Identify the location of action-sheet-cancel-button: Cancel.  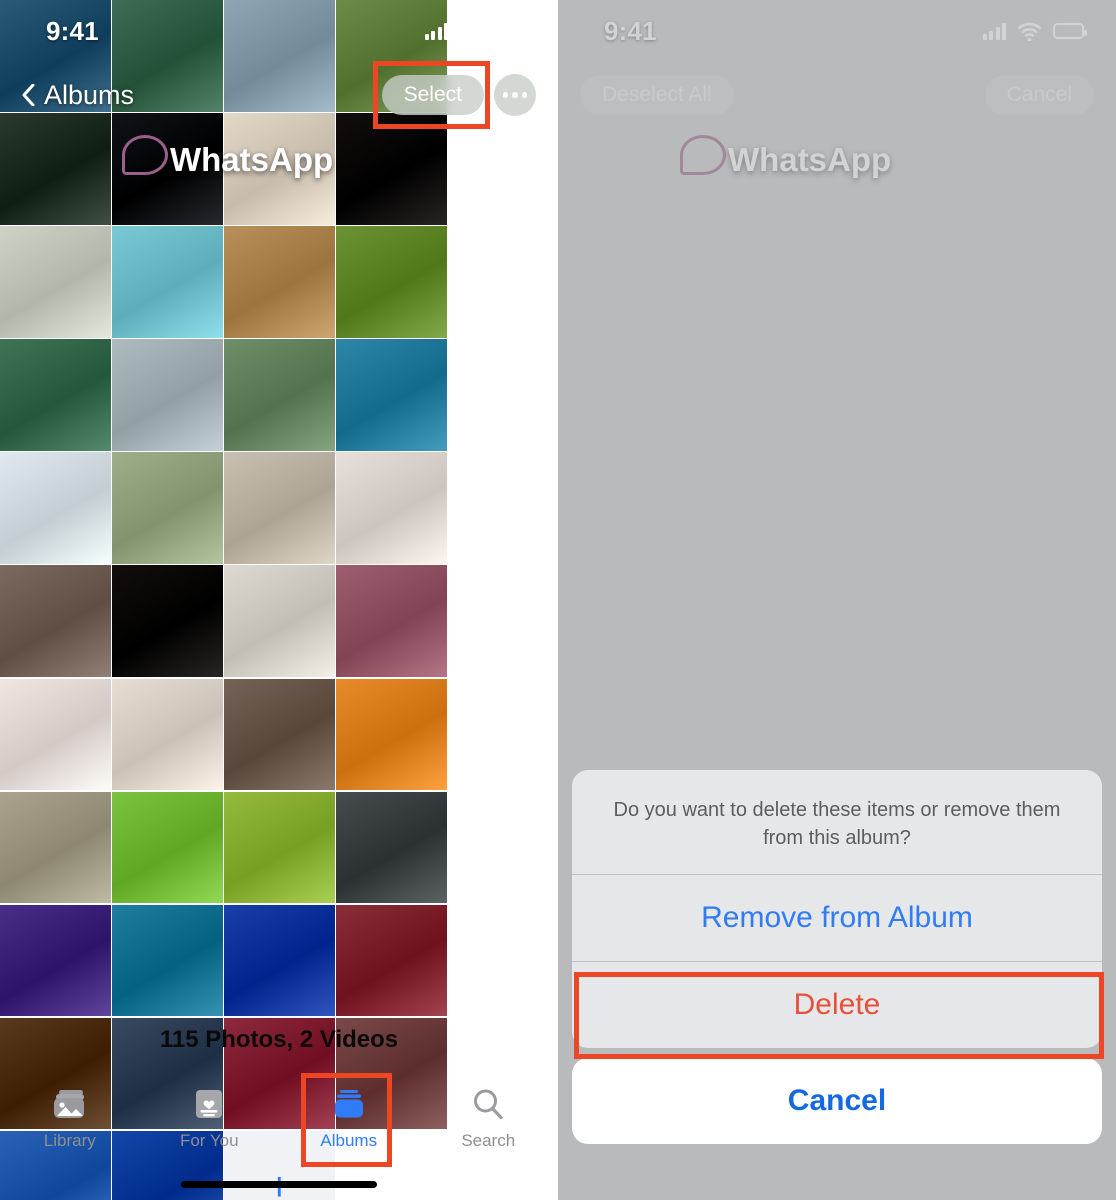
(837, 1101).